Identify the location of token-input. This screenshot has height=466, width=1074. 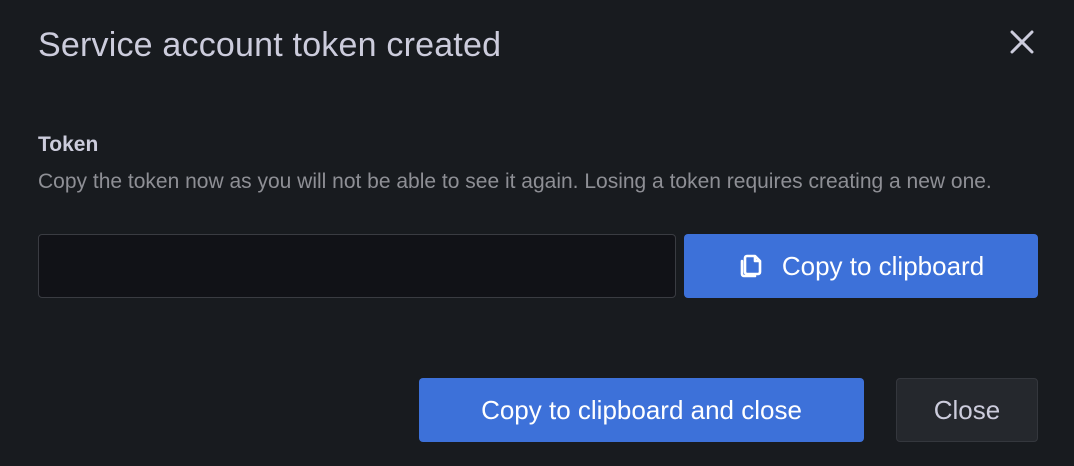
(357, 266).